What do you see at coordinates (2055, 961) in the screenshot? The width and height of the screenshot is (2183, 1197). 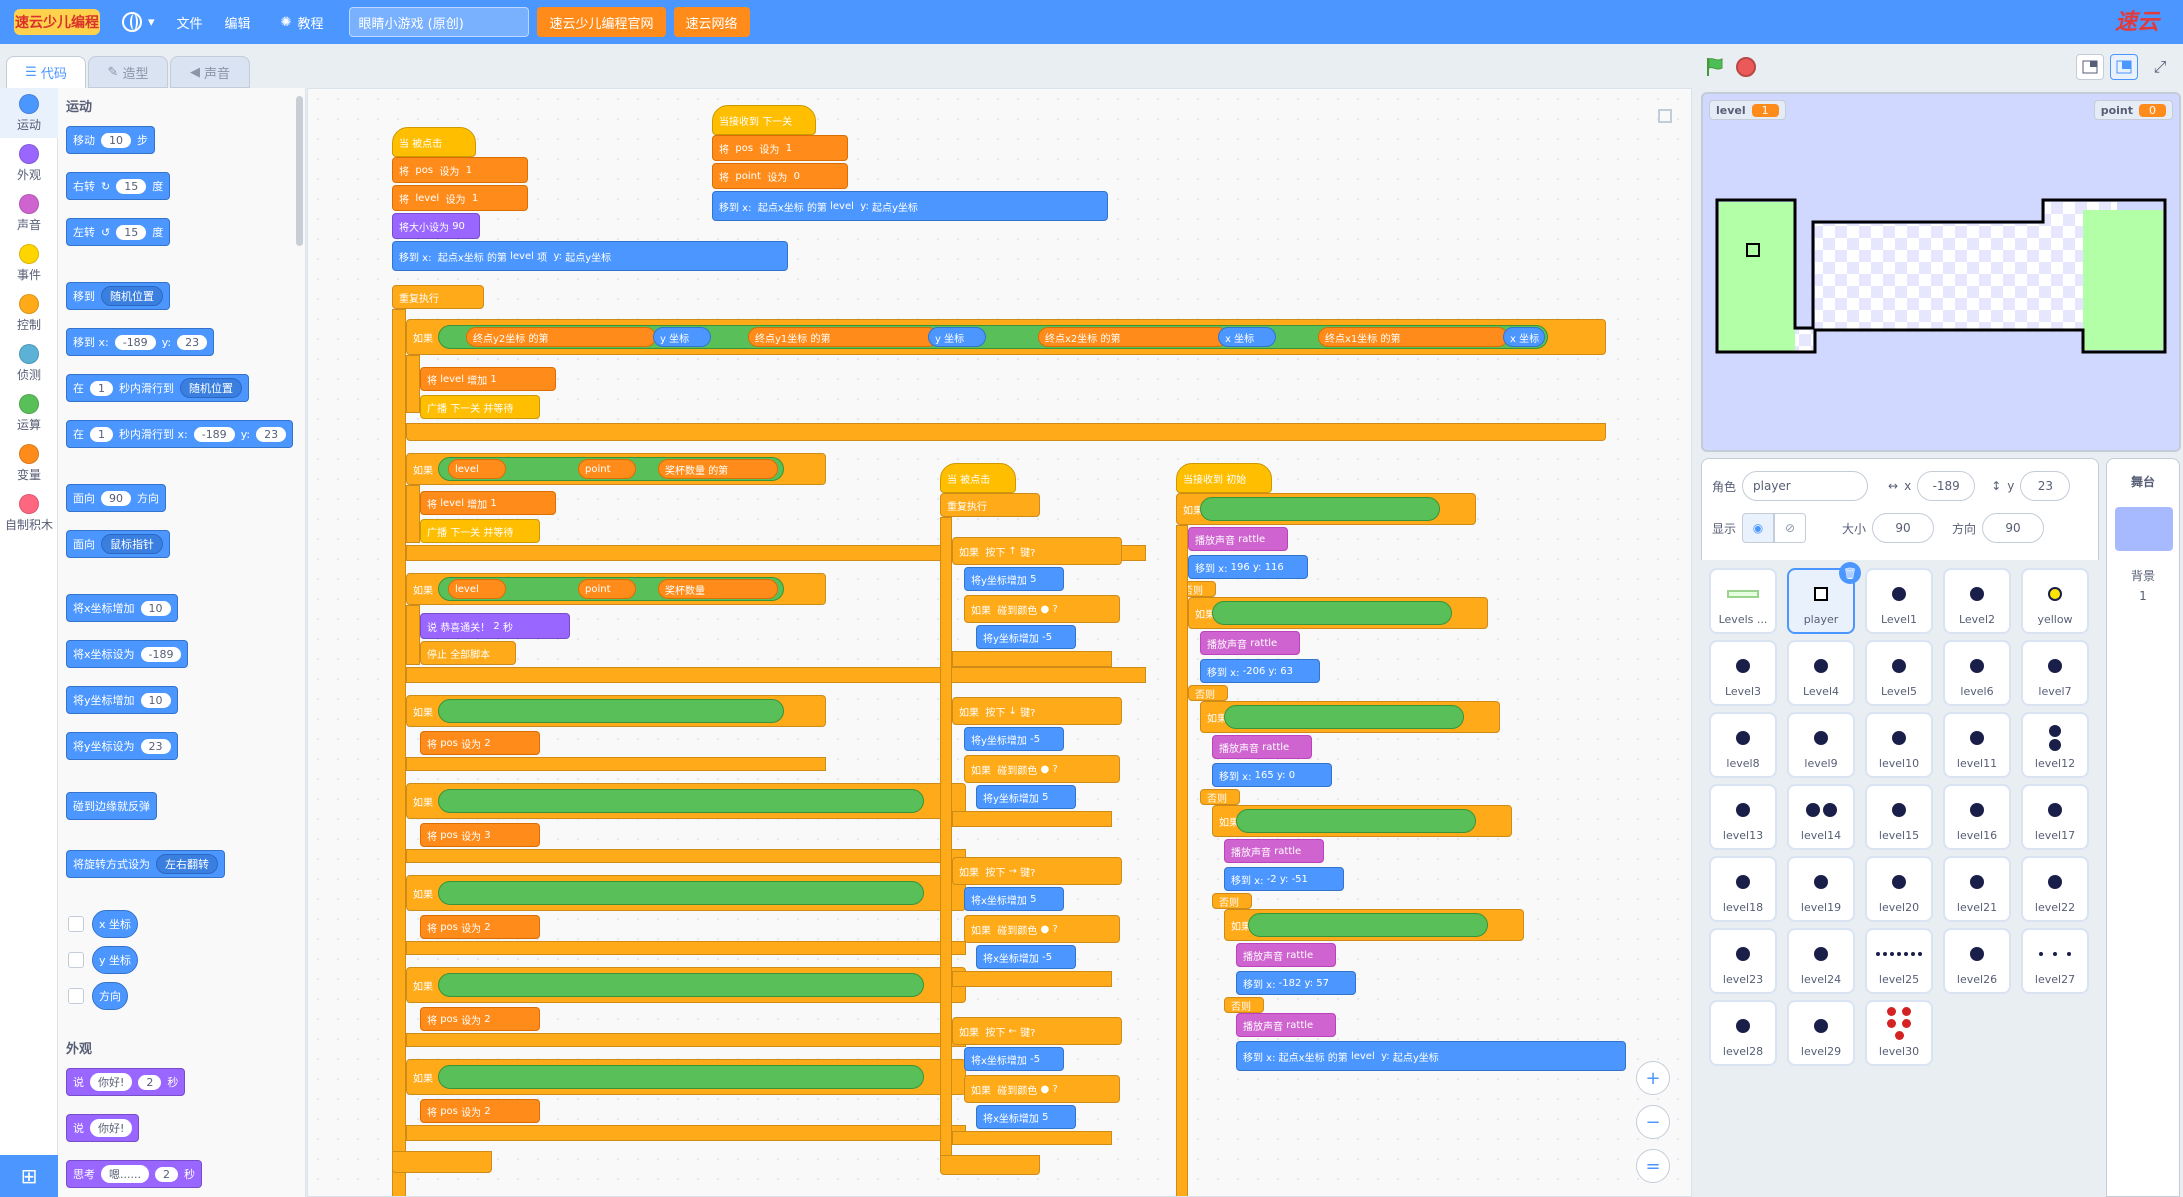 I see `sprite-tile: level27` at bounding box center [2055, 961].